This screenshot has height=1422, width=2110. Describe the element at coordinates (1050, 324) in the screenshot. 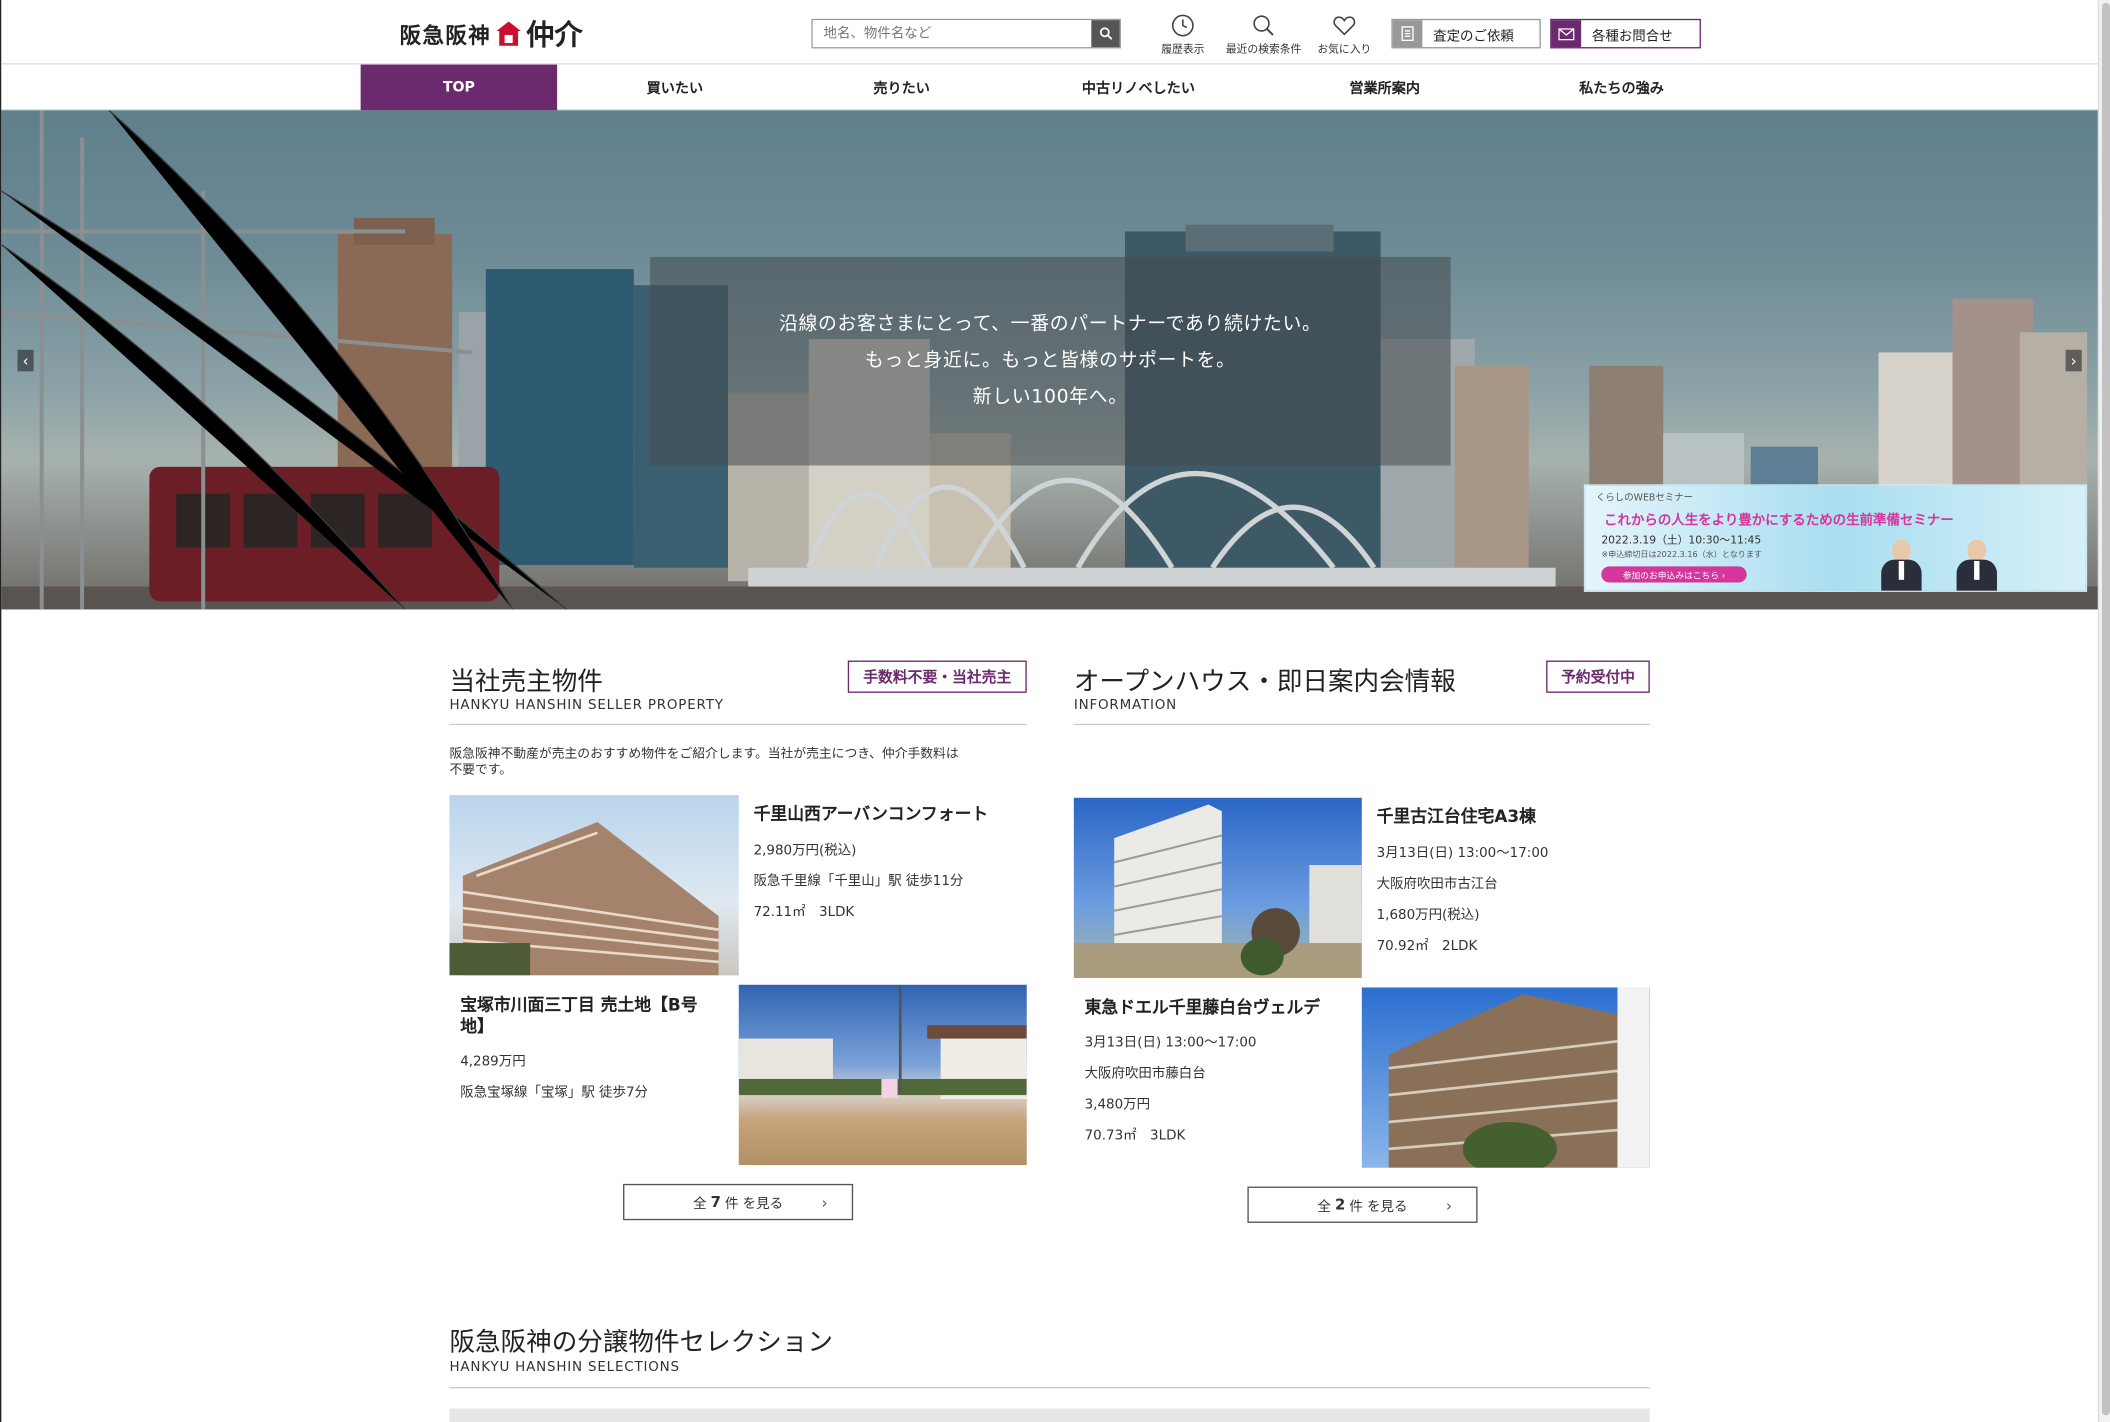

I see `hero-line-1: 沿線のお客さまにとって、一番のパートナーであり続けたい。` at that location.